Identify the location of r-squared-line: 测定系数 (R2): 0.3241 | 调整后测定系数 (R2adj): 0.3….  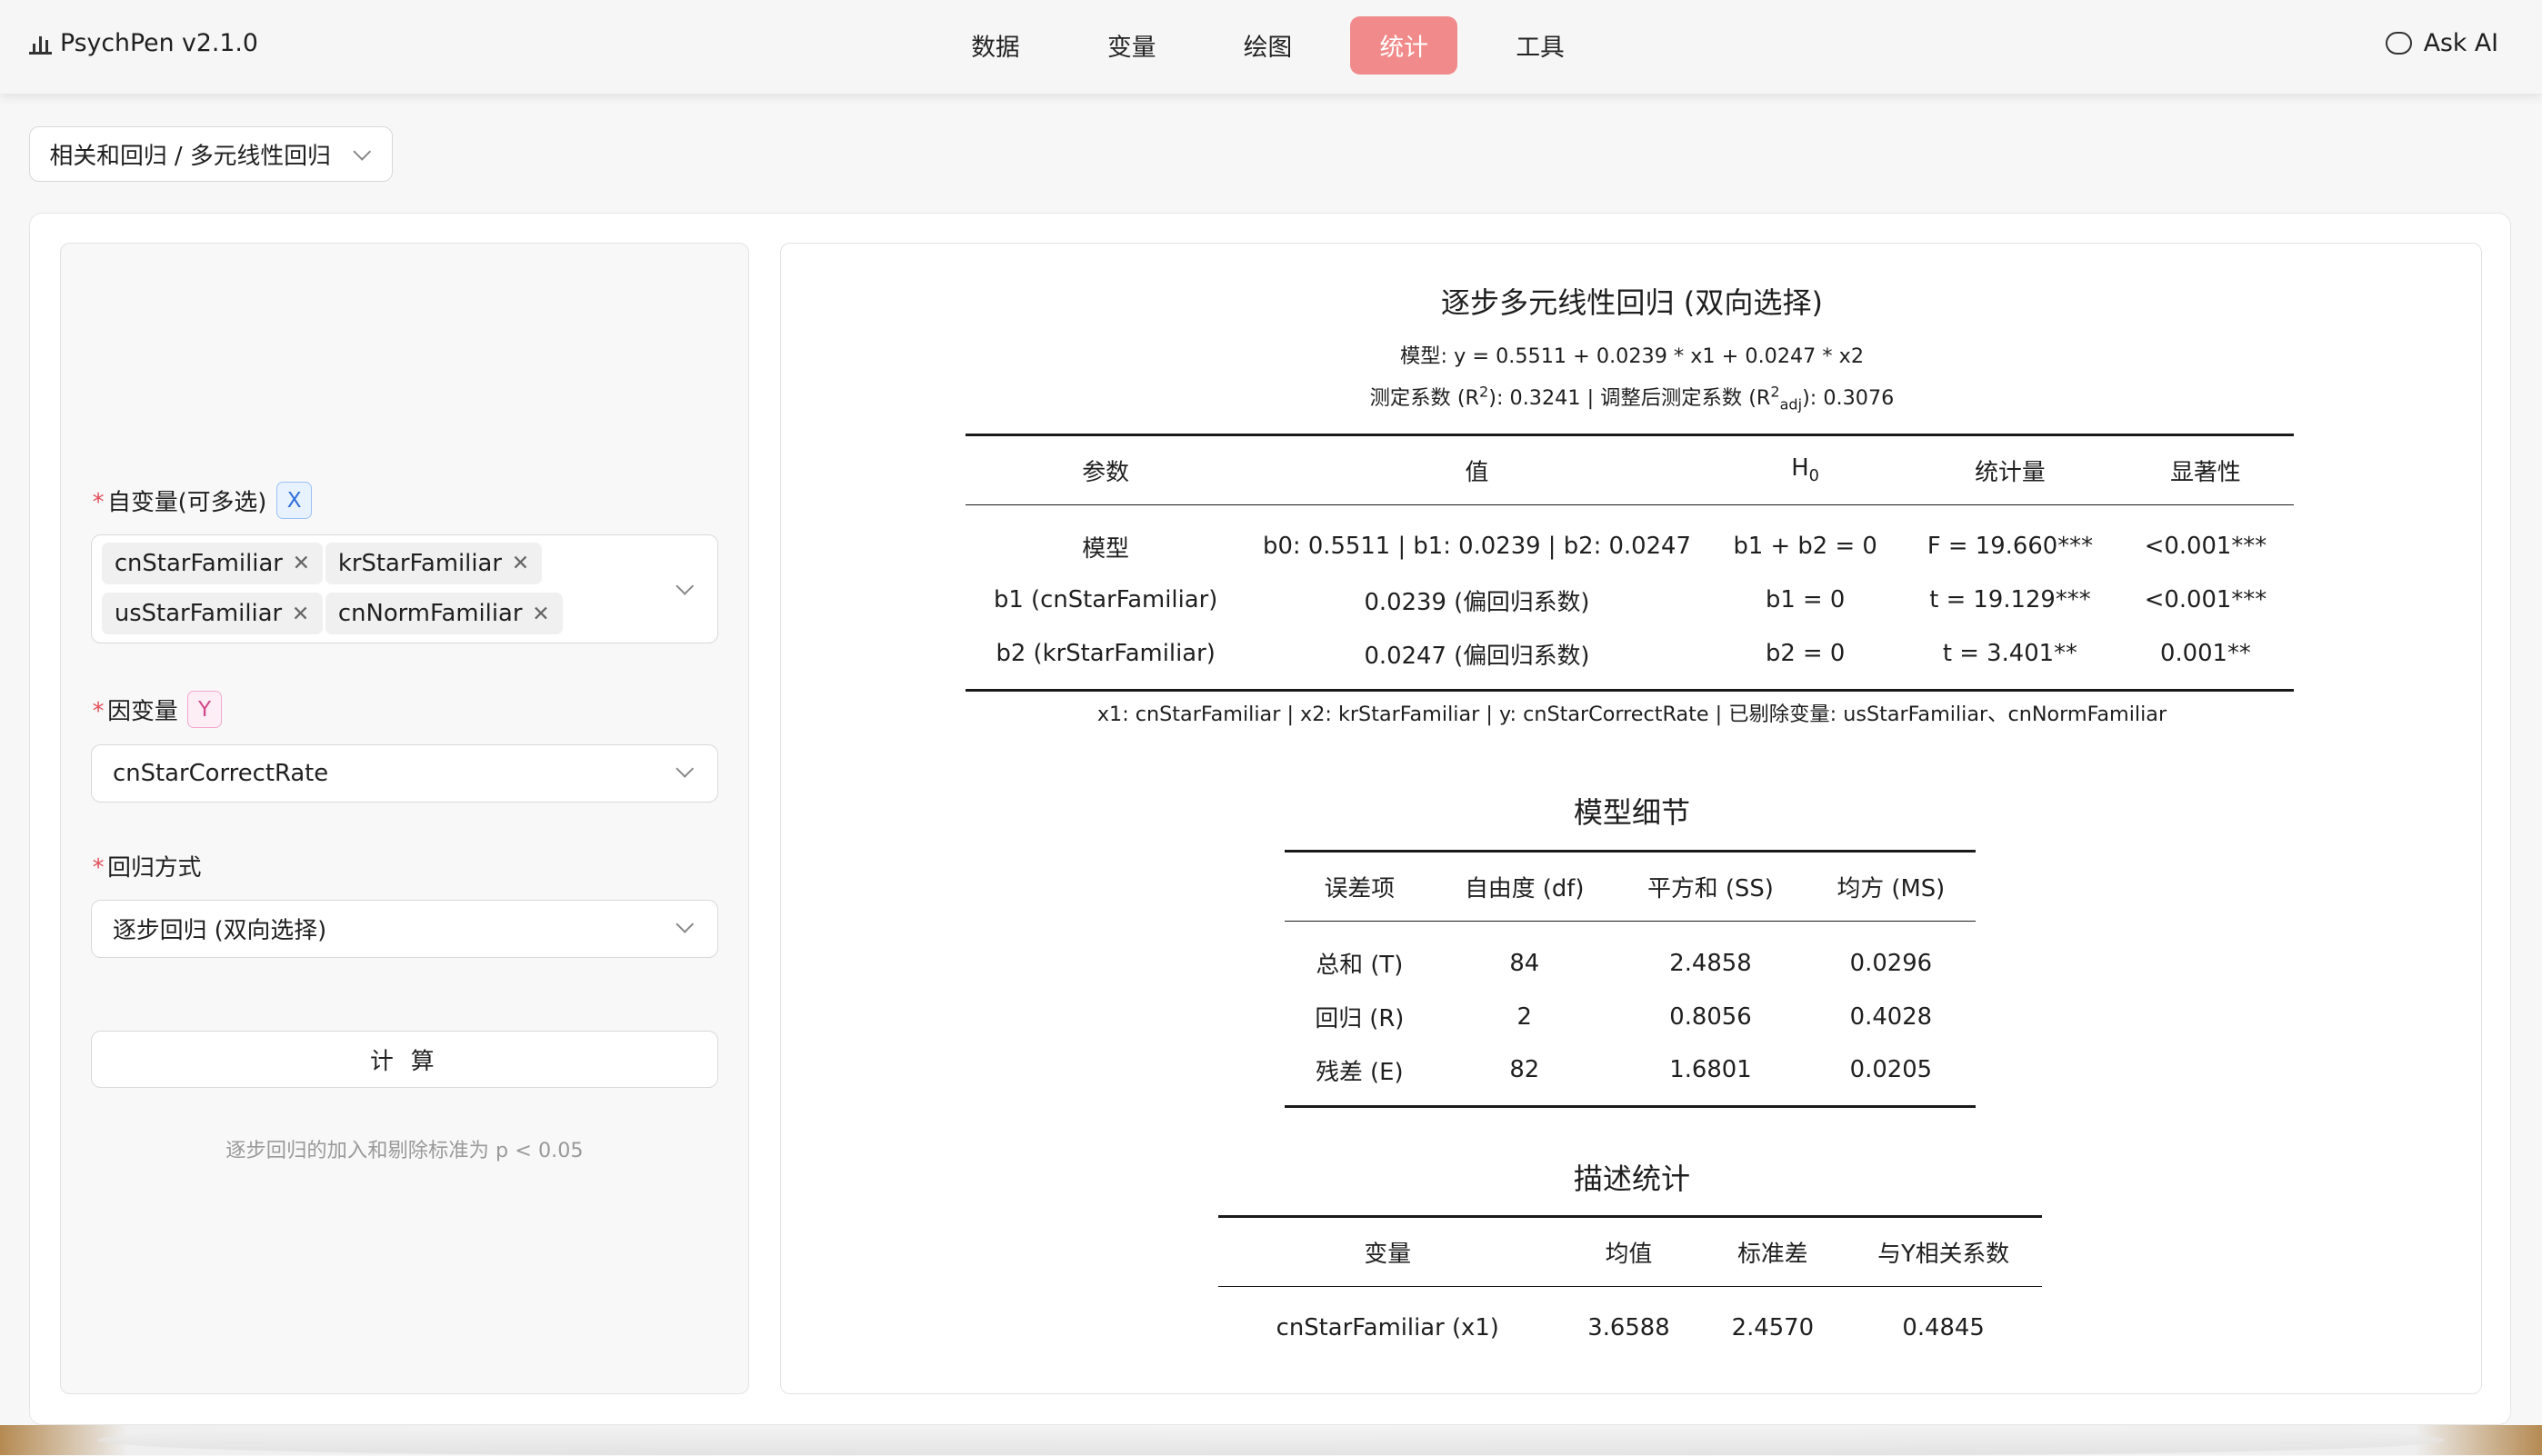
(1632, 398).